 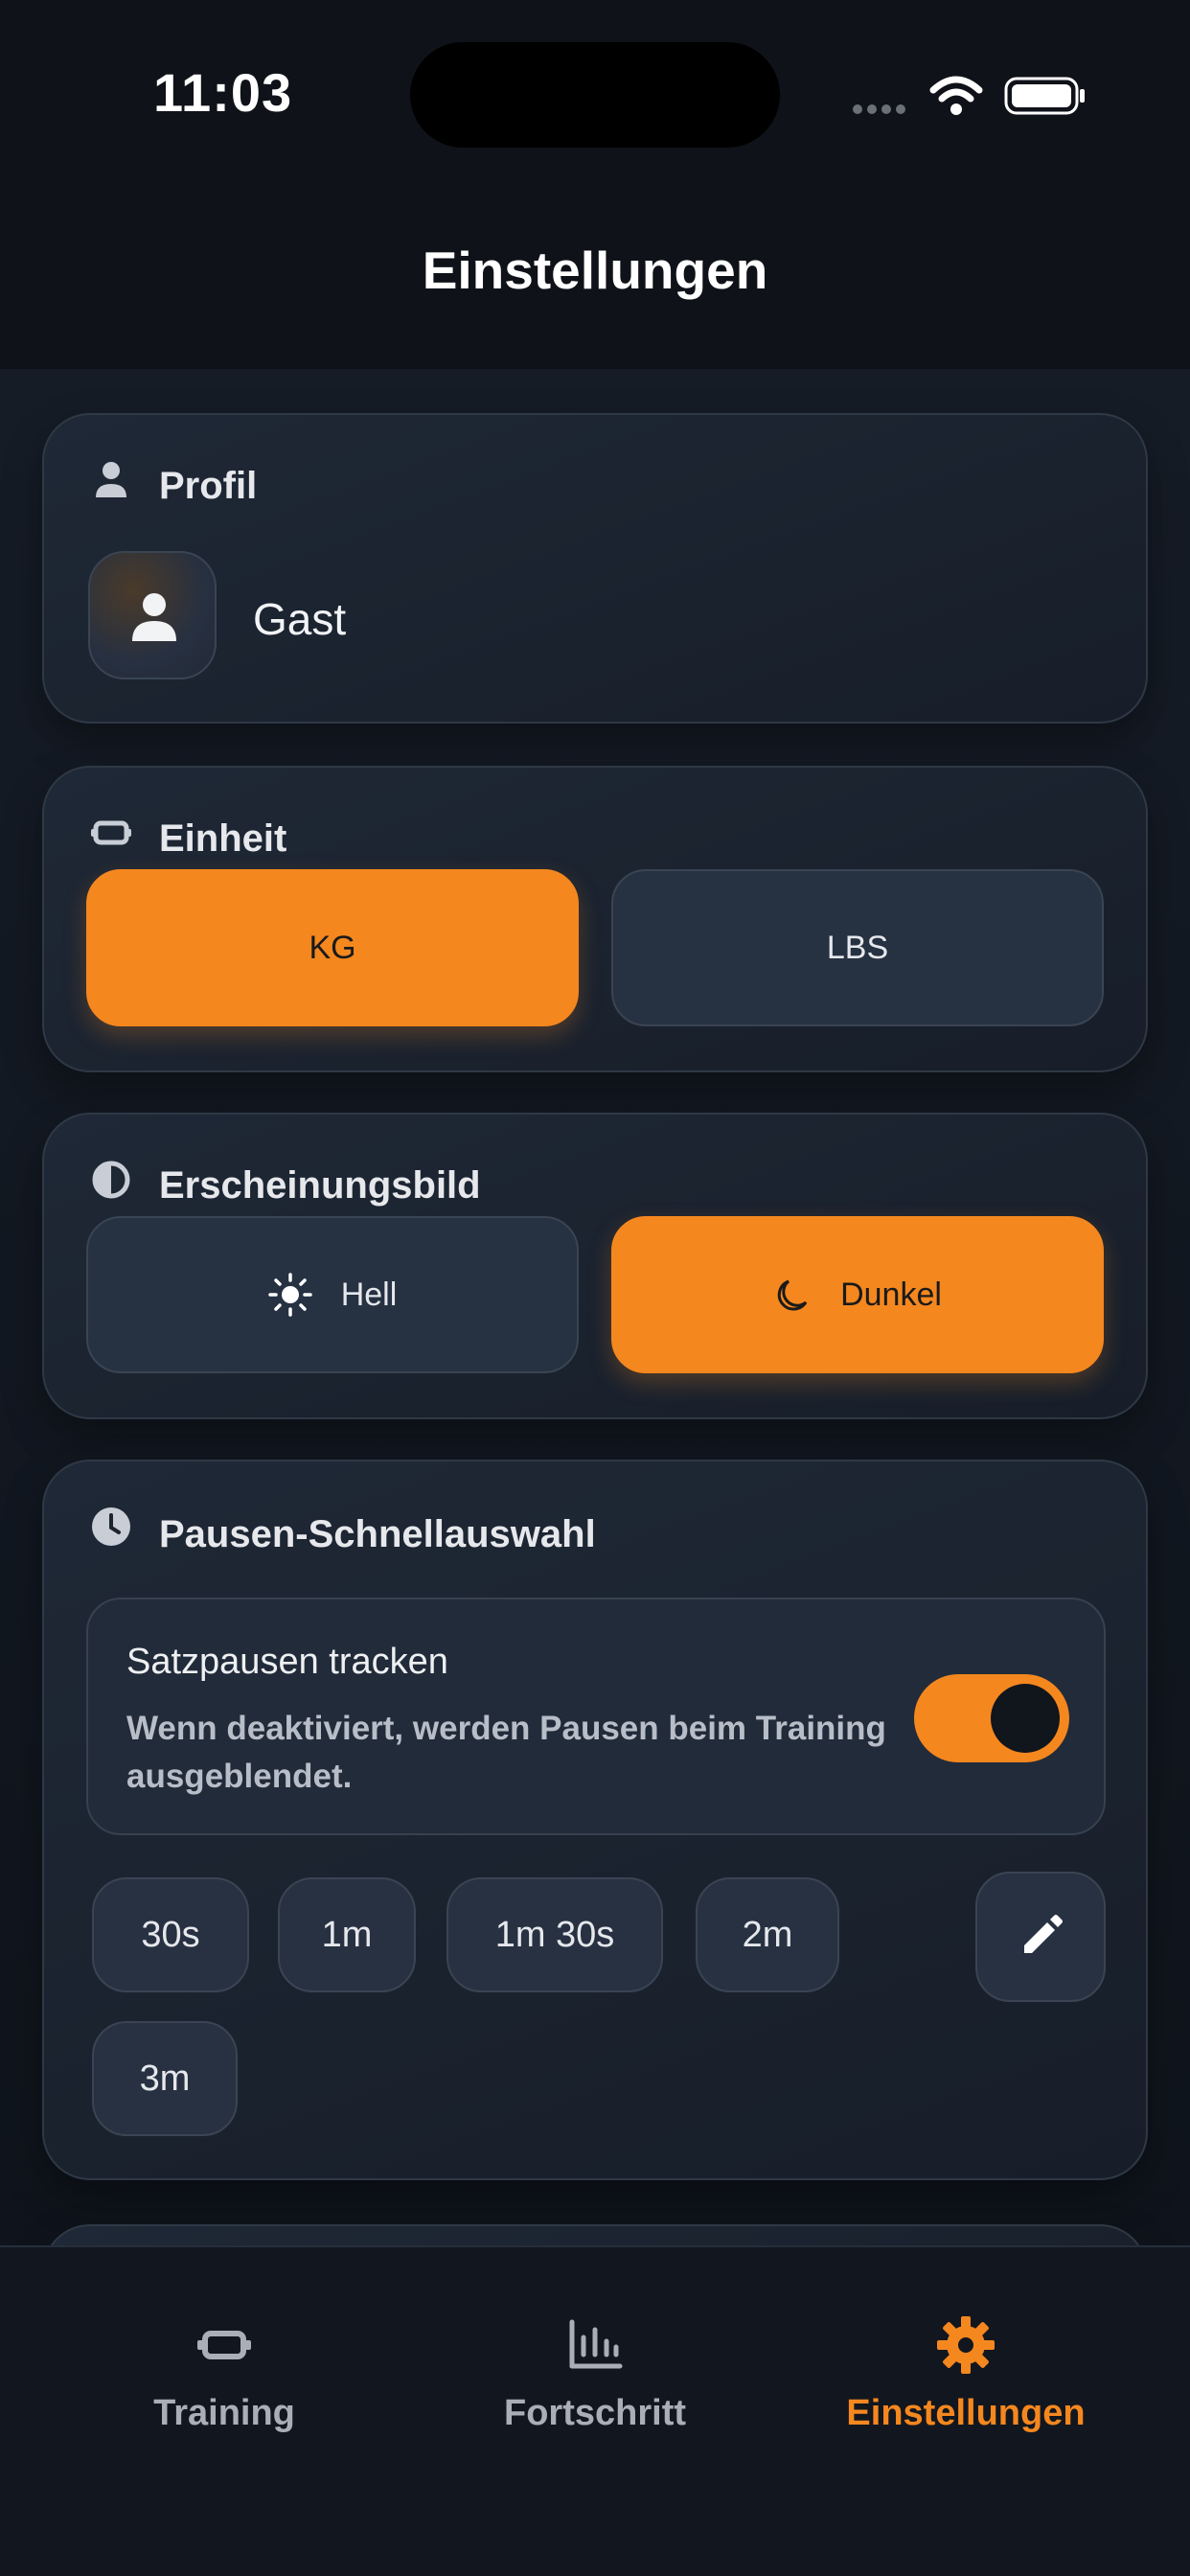 I want to click on profile-card: Profil Gast, so click(x=595, y=568).